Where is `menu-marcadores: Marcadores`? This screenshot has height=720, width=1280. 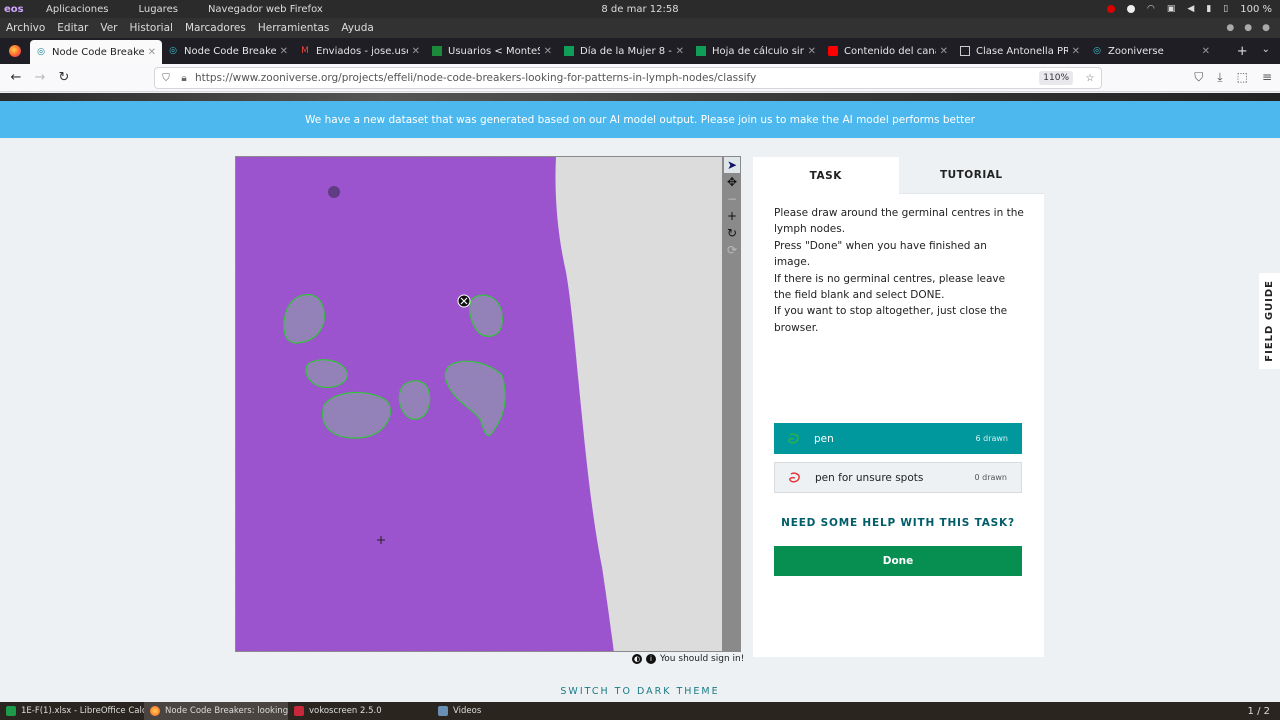 menu-marcadores: Marcadores is located at coordinates (215, 28).